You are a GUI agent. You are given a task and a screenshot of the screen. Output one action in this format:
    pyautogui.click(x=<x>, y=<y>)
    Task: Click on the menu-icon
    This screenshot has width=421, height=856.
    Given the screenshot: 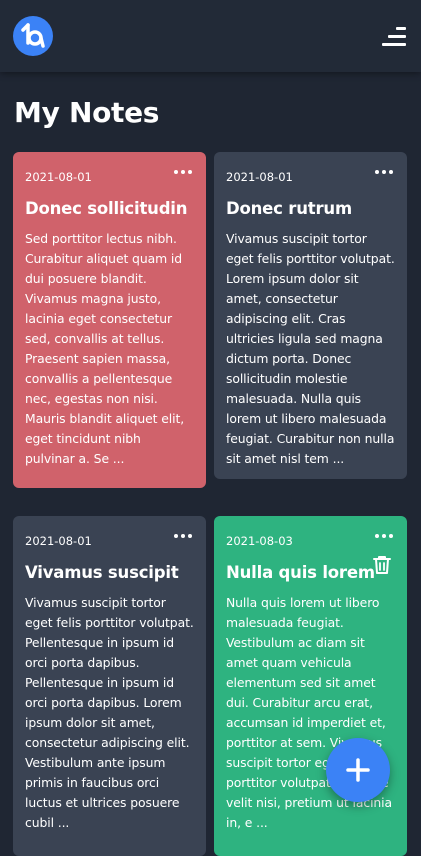 What is the action you would take?
    pyautogui.click(x=394, y=37)
    